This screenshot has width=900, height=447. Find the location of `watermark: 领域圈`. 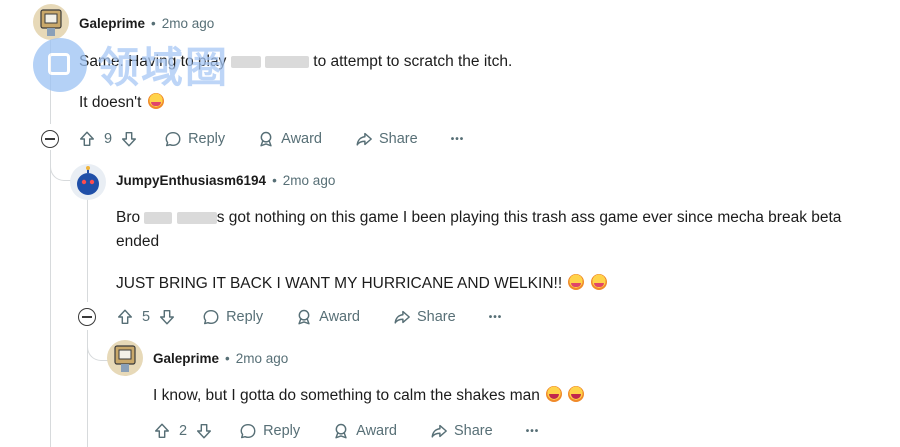

watermark: 领域圈 is located at coordinates (131, 64).